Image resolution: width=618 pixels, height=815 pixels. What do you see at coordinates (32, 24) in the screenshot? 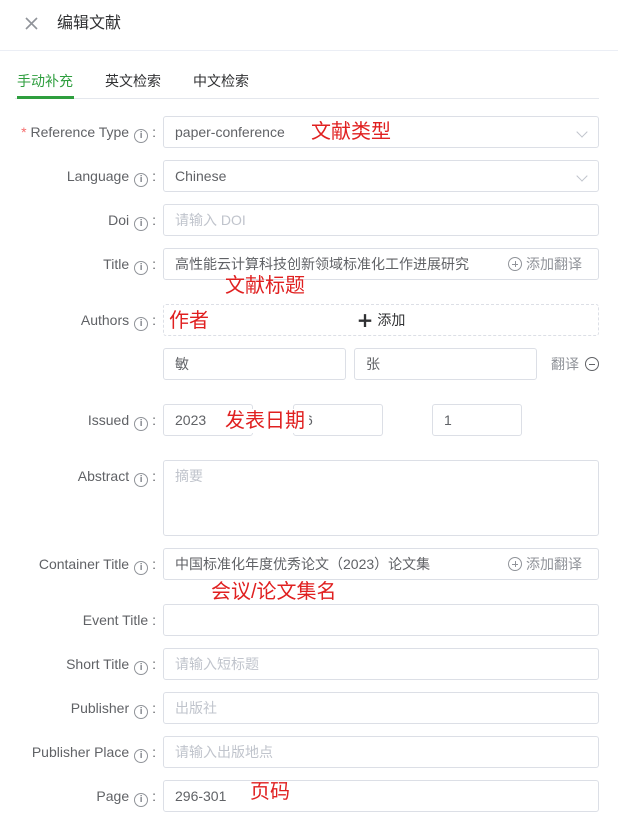
I see `close-icon` at bounding box center [32, 24].